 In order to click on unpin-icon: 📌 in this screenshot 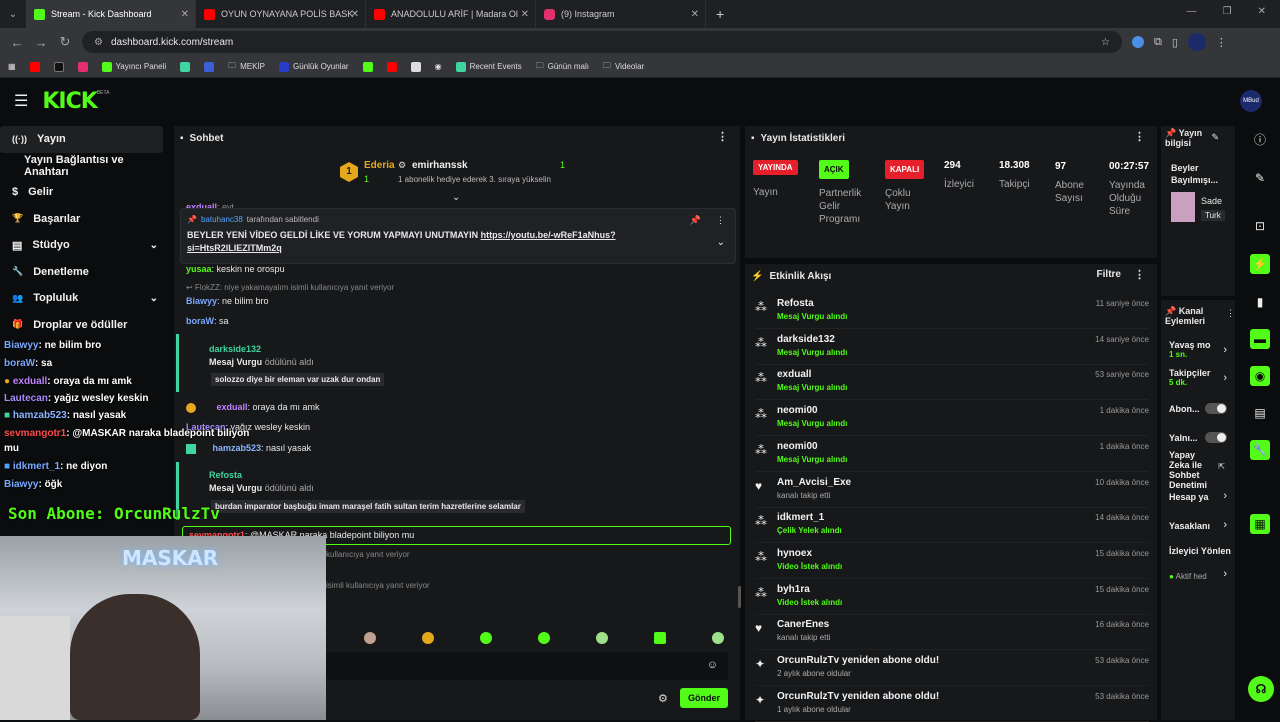, I will do `click(695, 220)`.